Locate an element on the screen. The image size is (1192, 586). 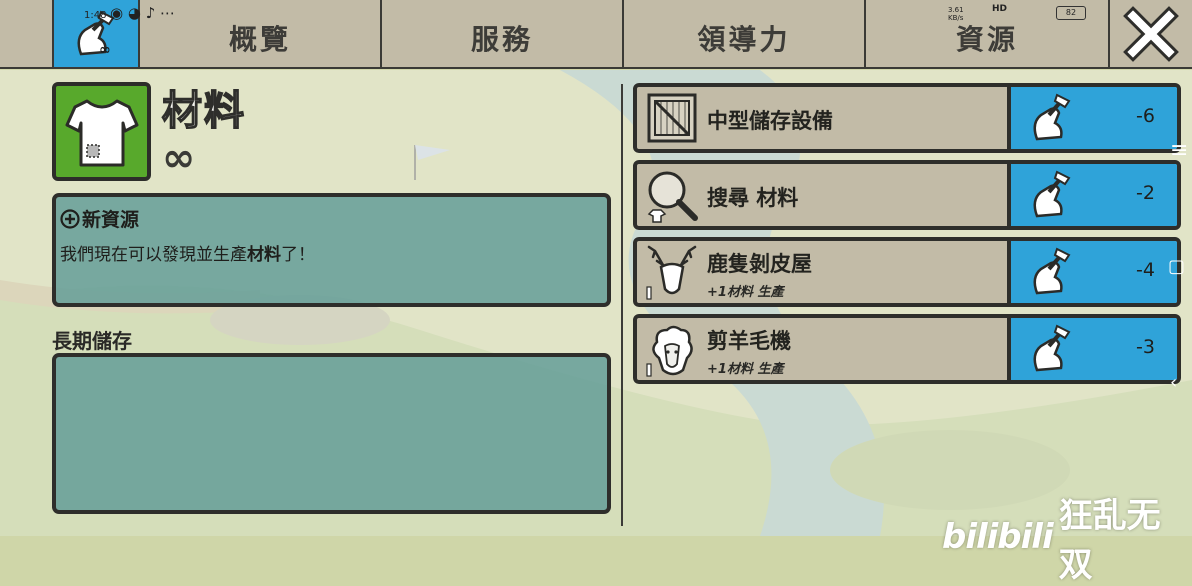
menu-lines-icon: ≡ is located at coordinates (1179, 150).